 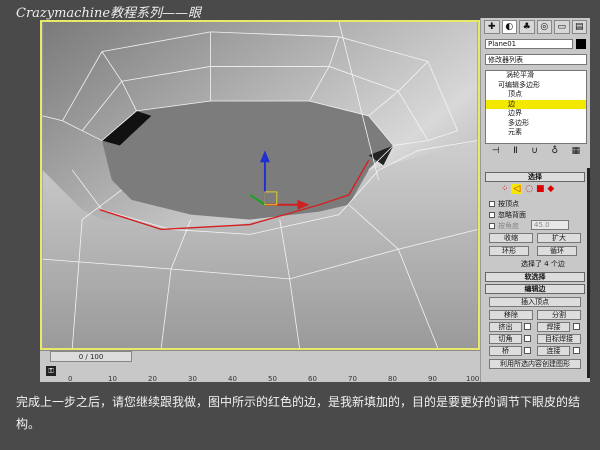 What do you see at coordinates (588, 273) in the screenshot?
I see `panel-scrollbar` at bounding box center [588, 273].